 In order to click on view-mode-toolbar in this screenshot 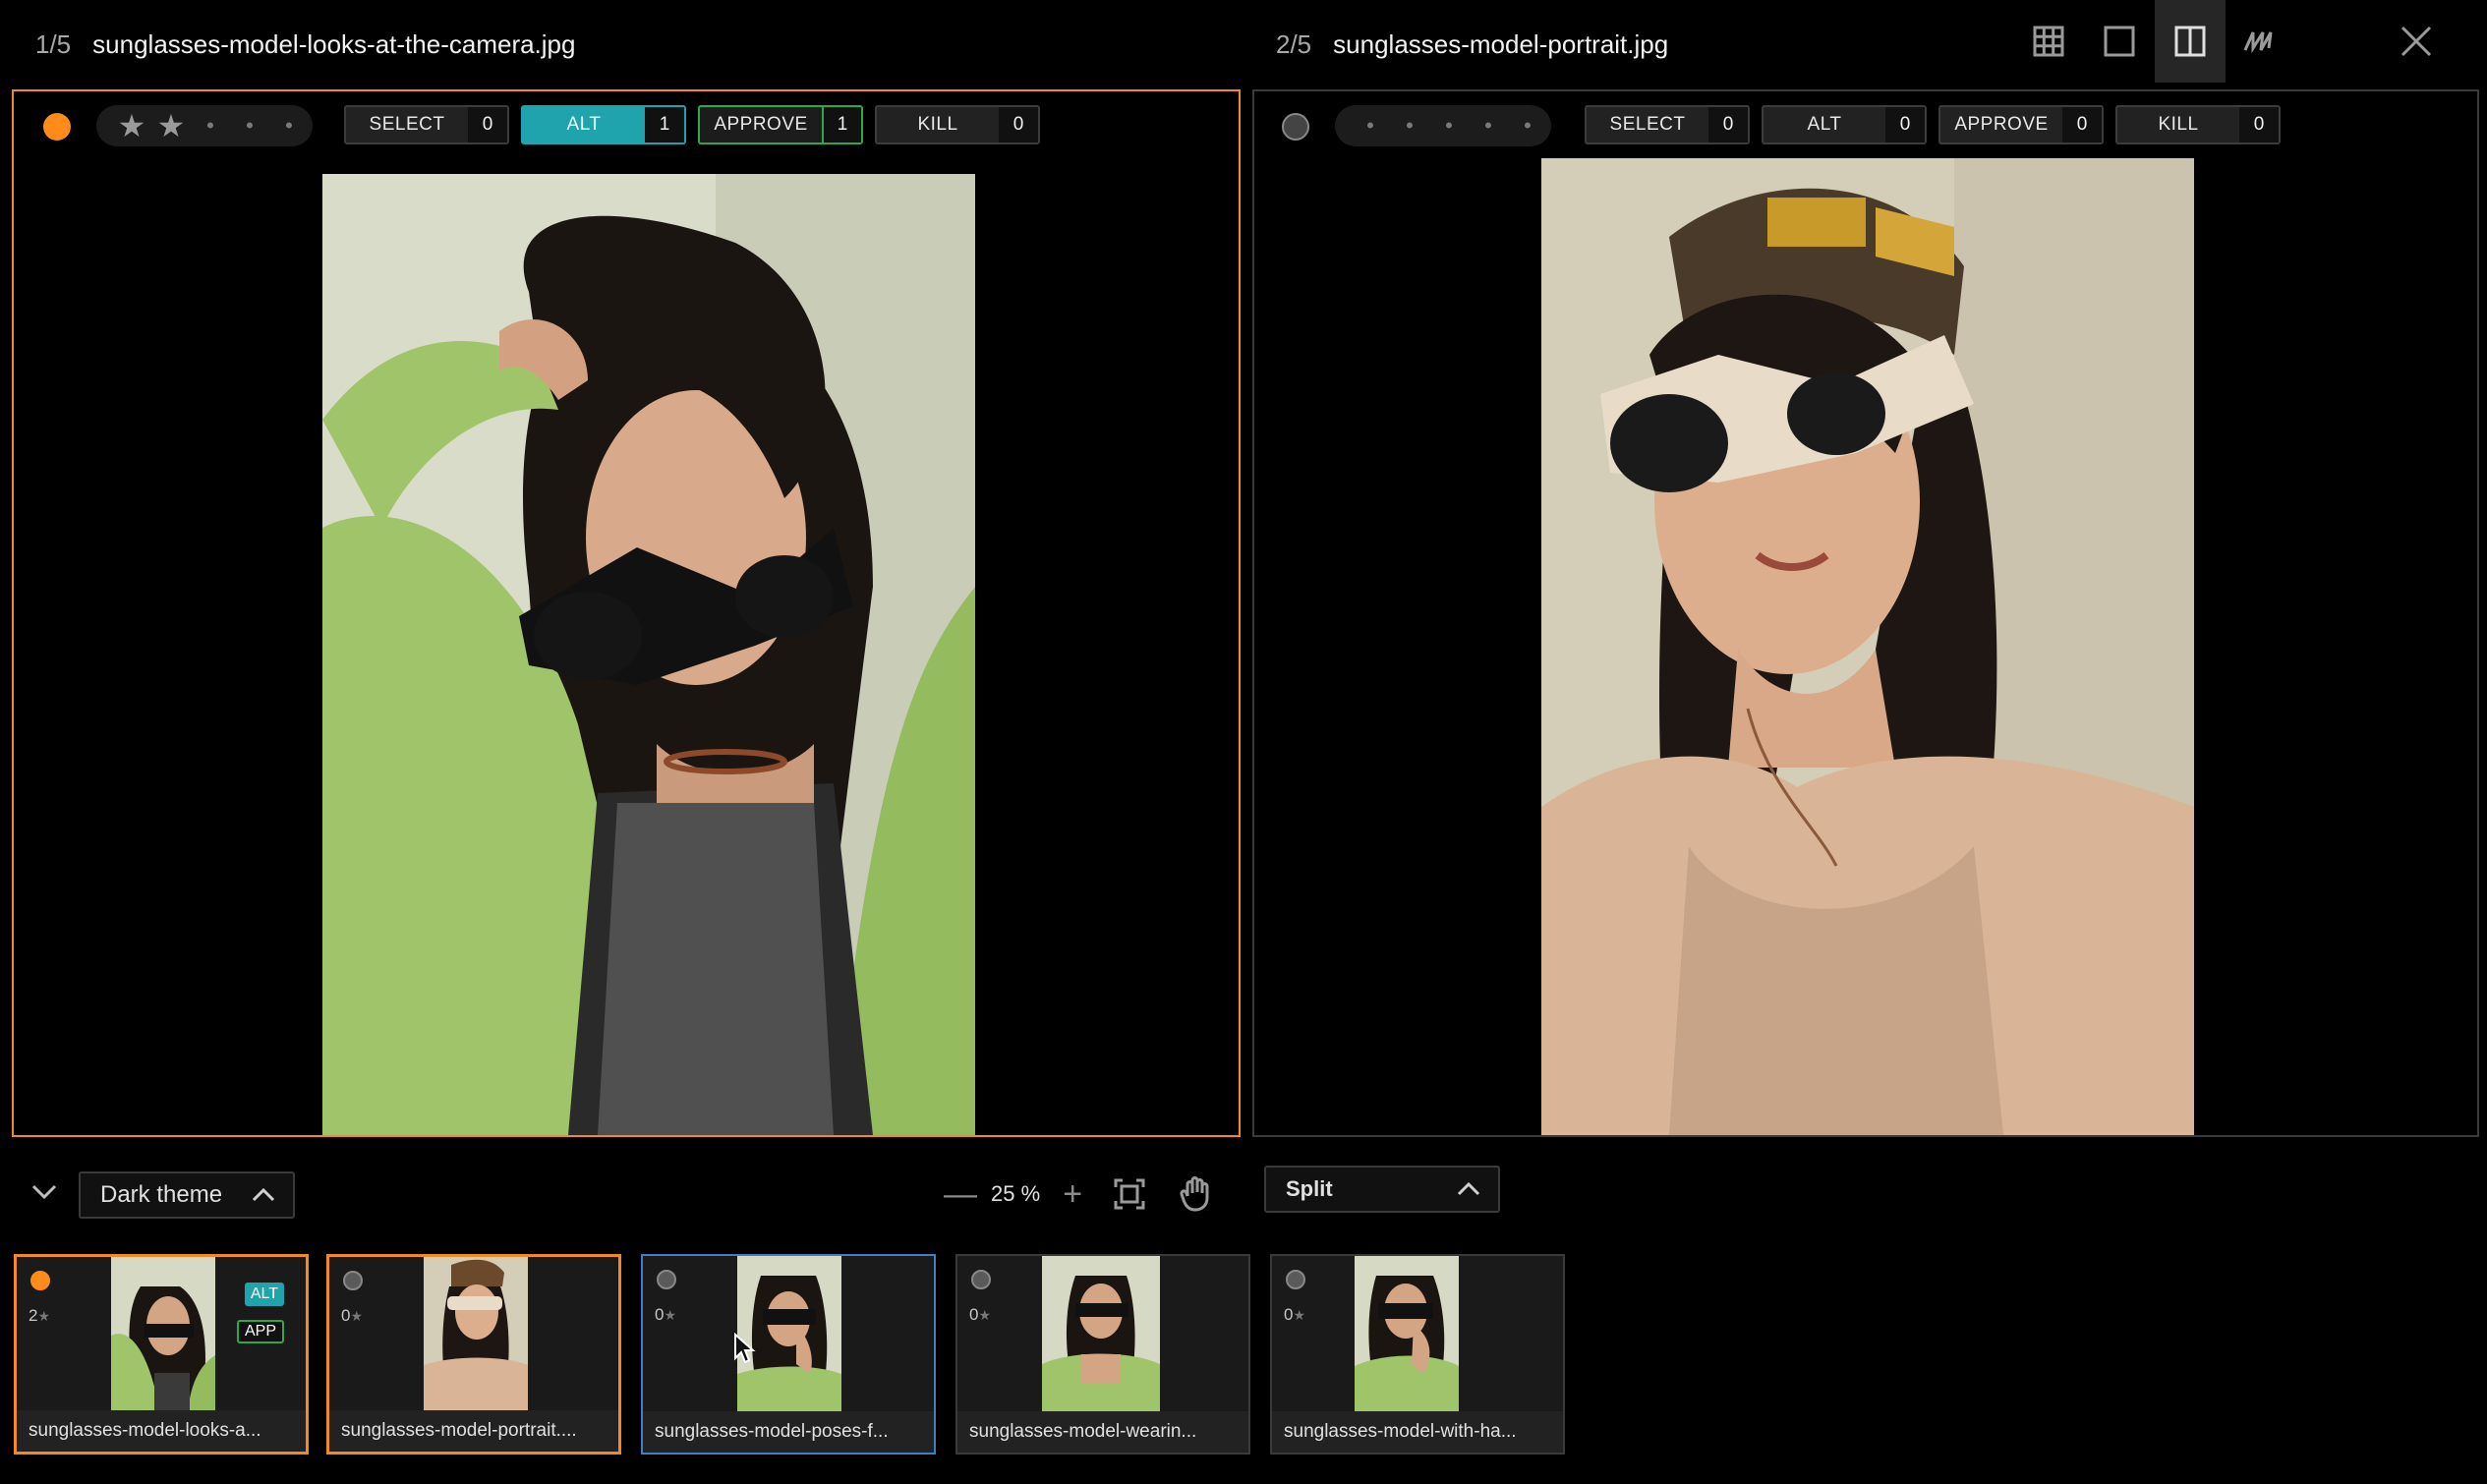, I will do `click(2232, 41)`.